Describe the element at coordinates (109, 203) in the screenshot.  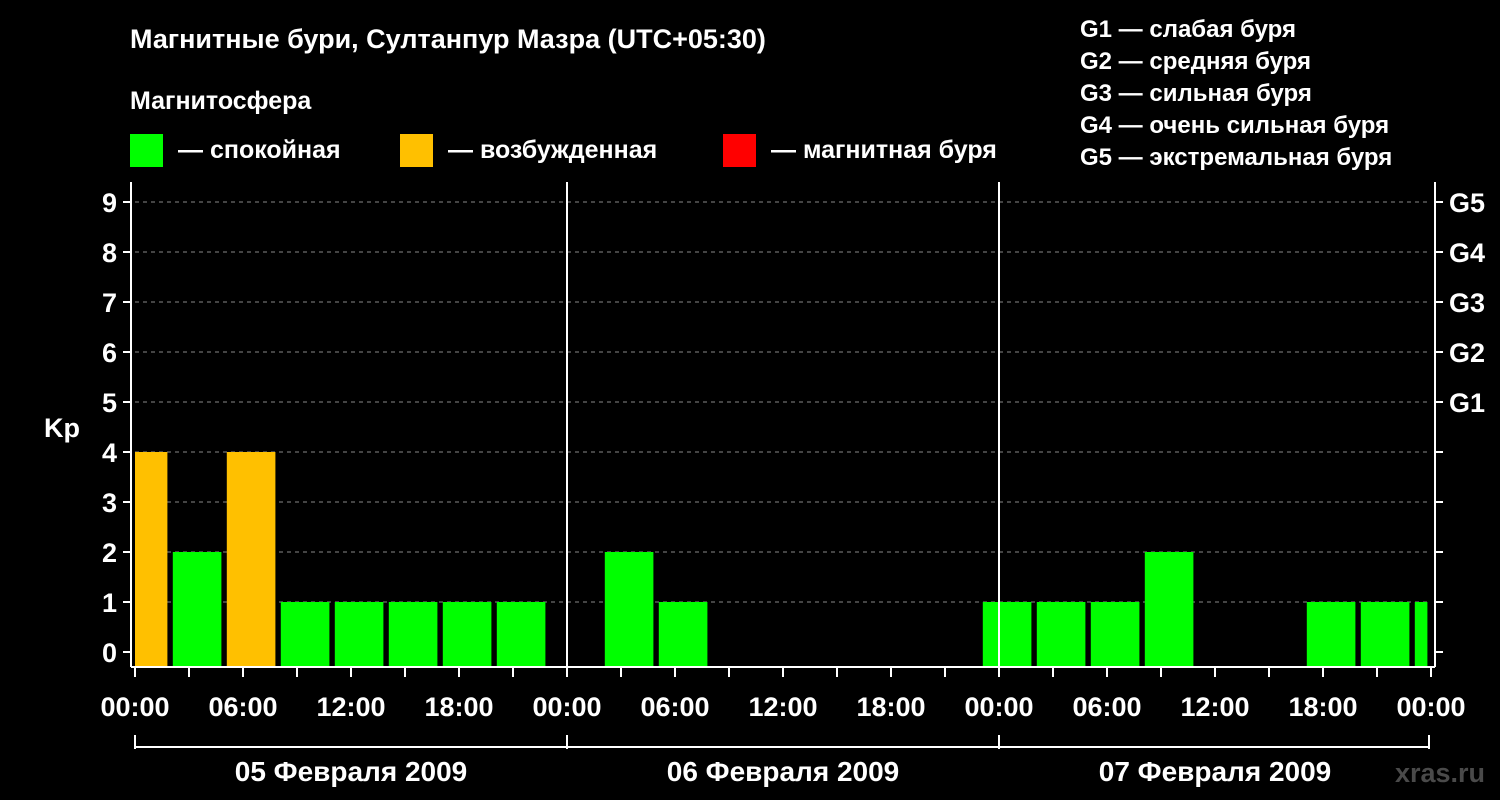
I see `y-tick-label: 9` at that location.